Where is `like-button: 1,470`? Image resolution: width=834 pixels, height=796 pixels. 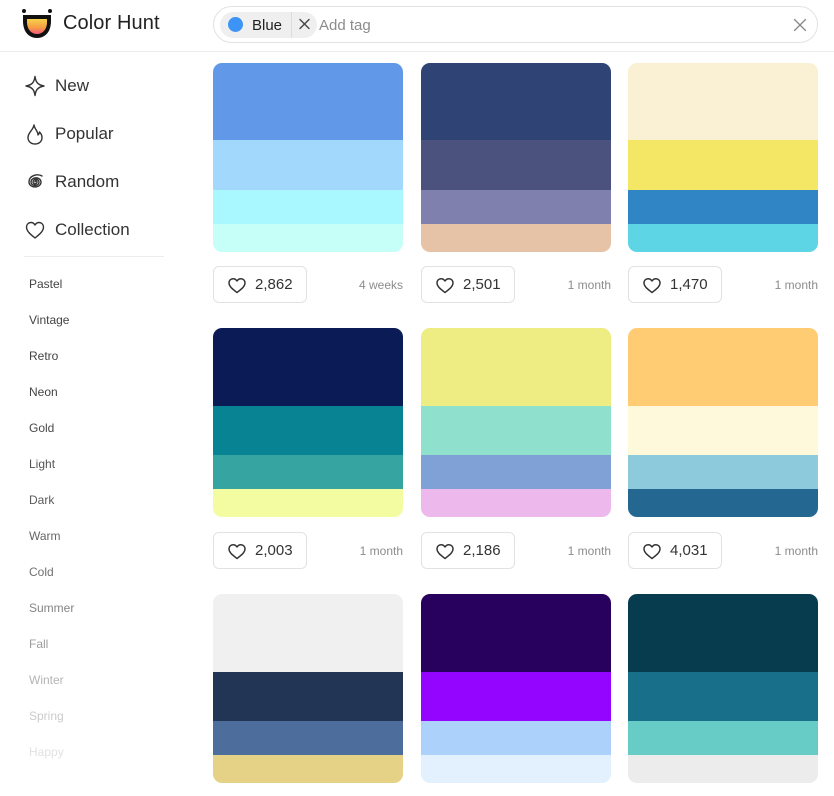
like-button: 1,470 is located at coordinates (675, 284).